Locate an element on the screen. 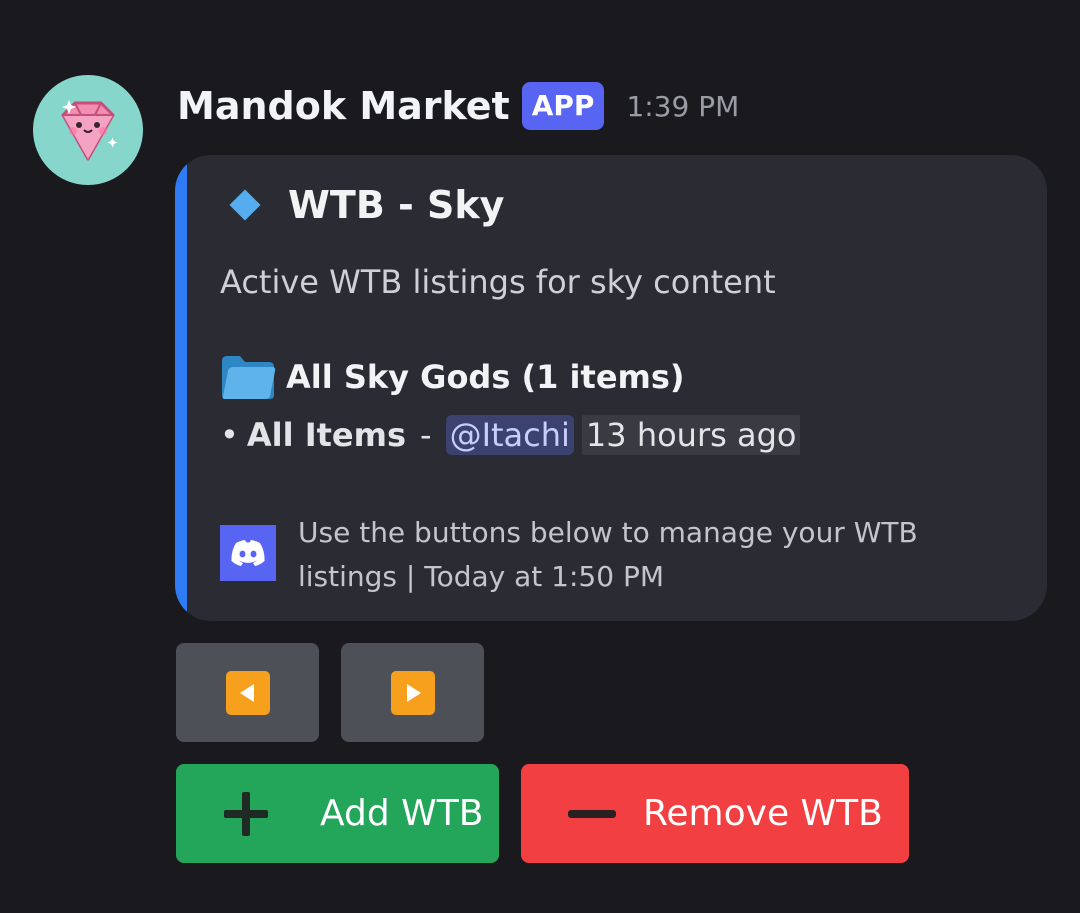 This screenshot has width=1080, height=913. author-name: Mandok Market is located at coordinates (343, 106).